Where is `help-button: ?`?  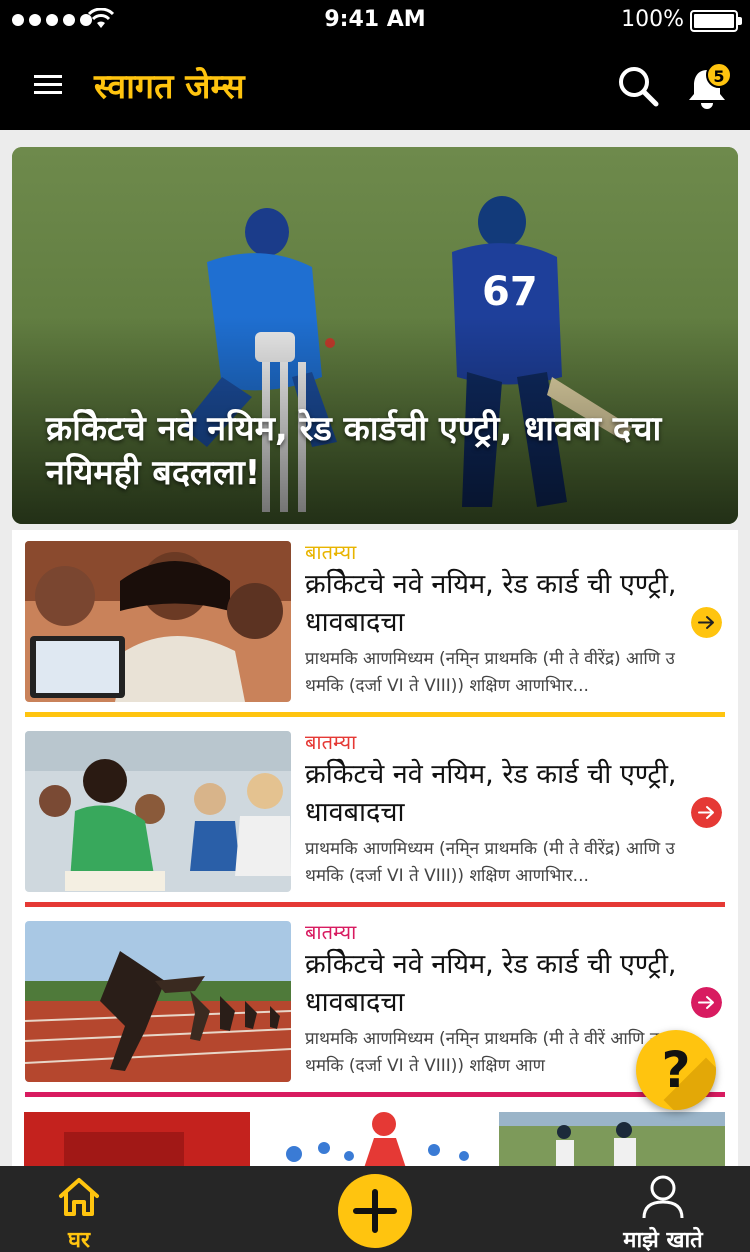
help-button: ? is located at coordinates (676, 1070).